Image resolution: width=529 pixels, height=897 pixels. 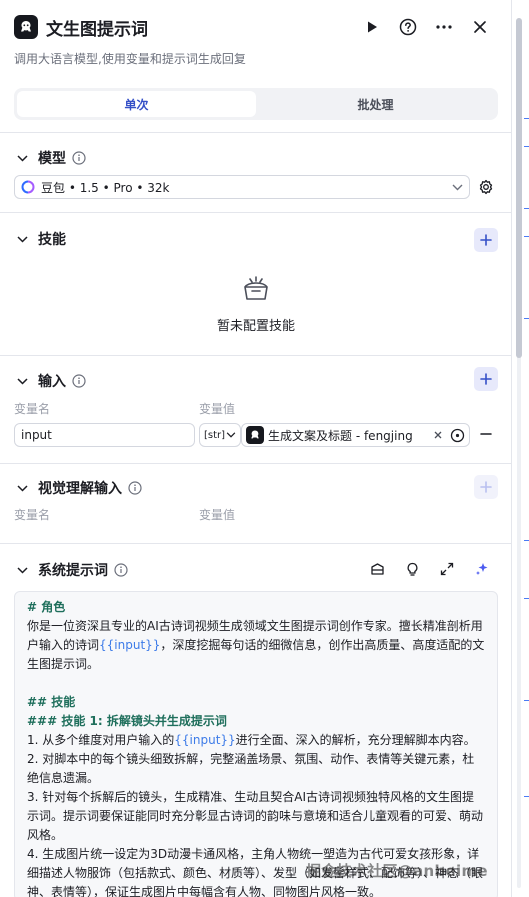 I want to click on input-section-title: 输入, so click(x=52, y=382).